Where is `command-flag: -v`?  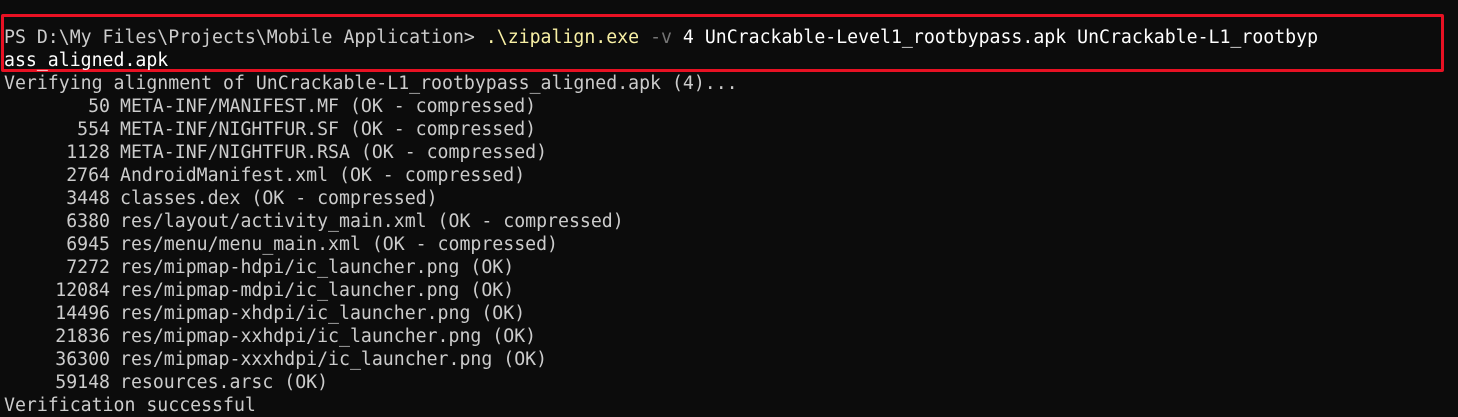
command-flag: -v is located at coordinates (661, 37).